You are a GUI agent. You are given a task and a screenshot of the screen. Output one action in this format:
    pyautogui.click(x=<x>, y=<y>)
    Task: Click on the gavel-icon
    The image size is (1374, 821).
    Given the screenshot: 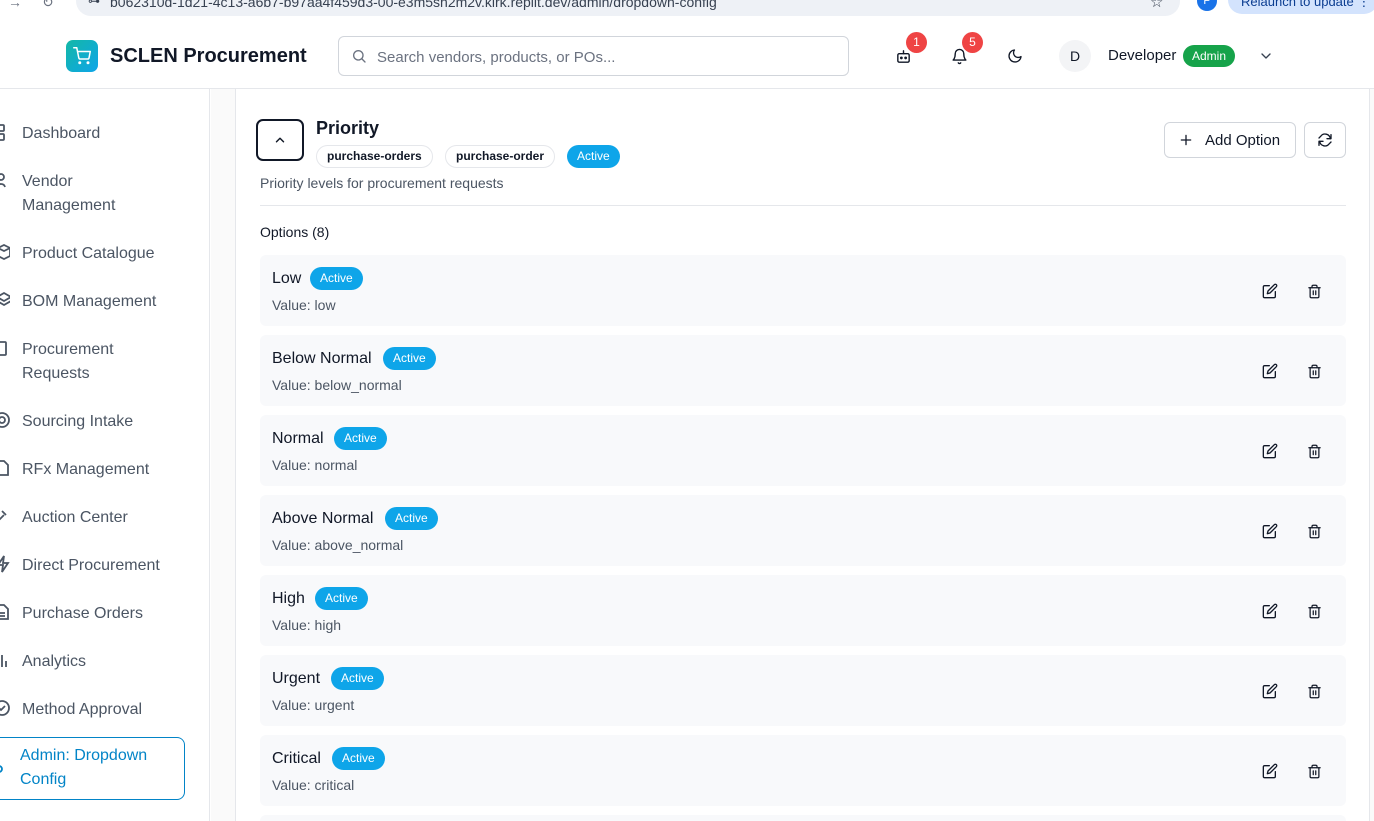 What is the action you would take?
    pyautogui.click(x=3, y=515)
    